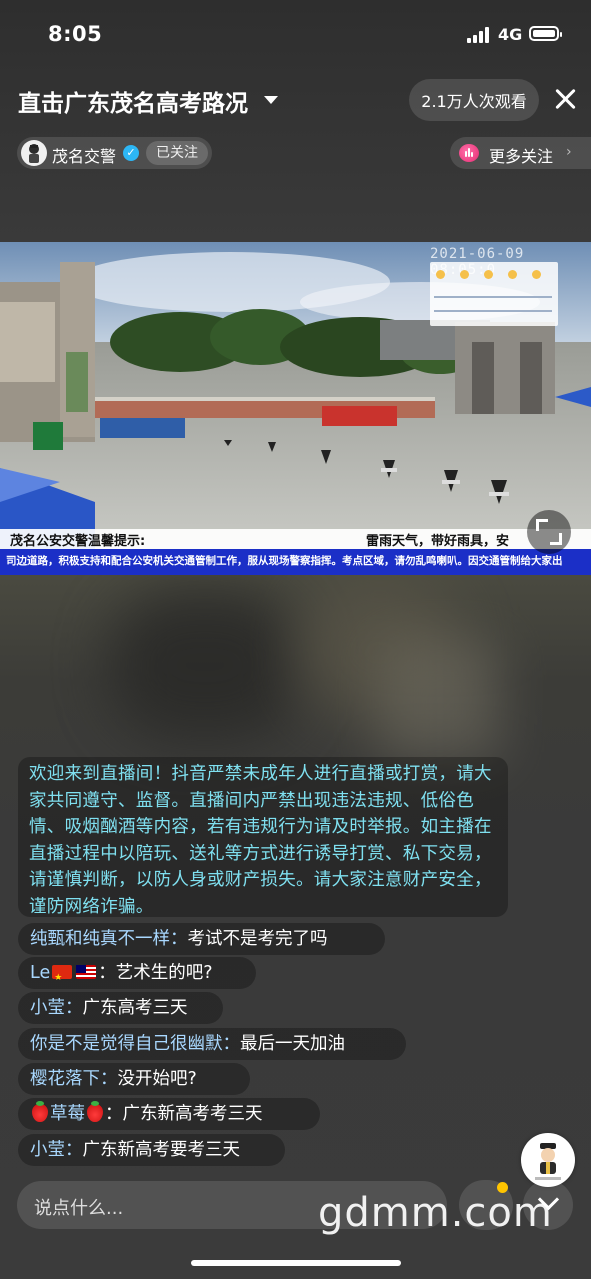  What do you see at coordinates (109, 939) in the screenshot?
I see `chat-username: 纯甄和纯真不一样：` at bounding box center [109, 939].